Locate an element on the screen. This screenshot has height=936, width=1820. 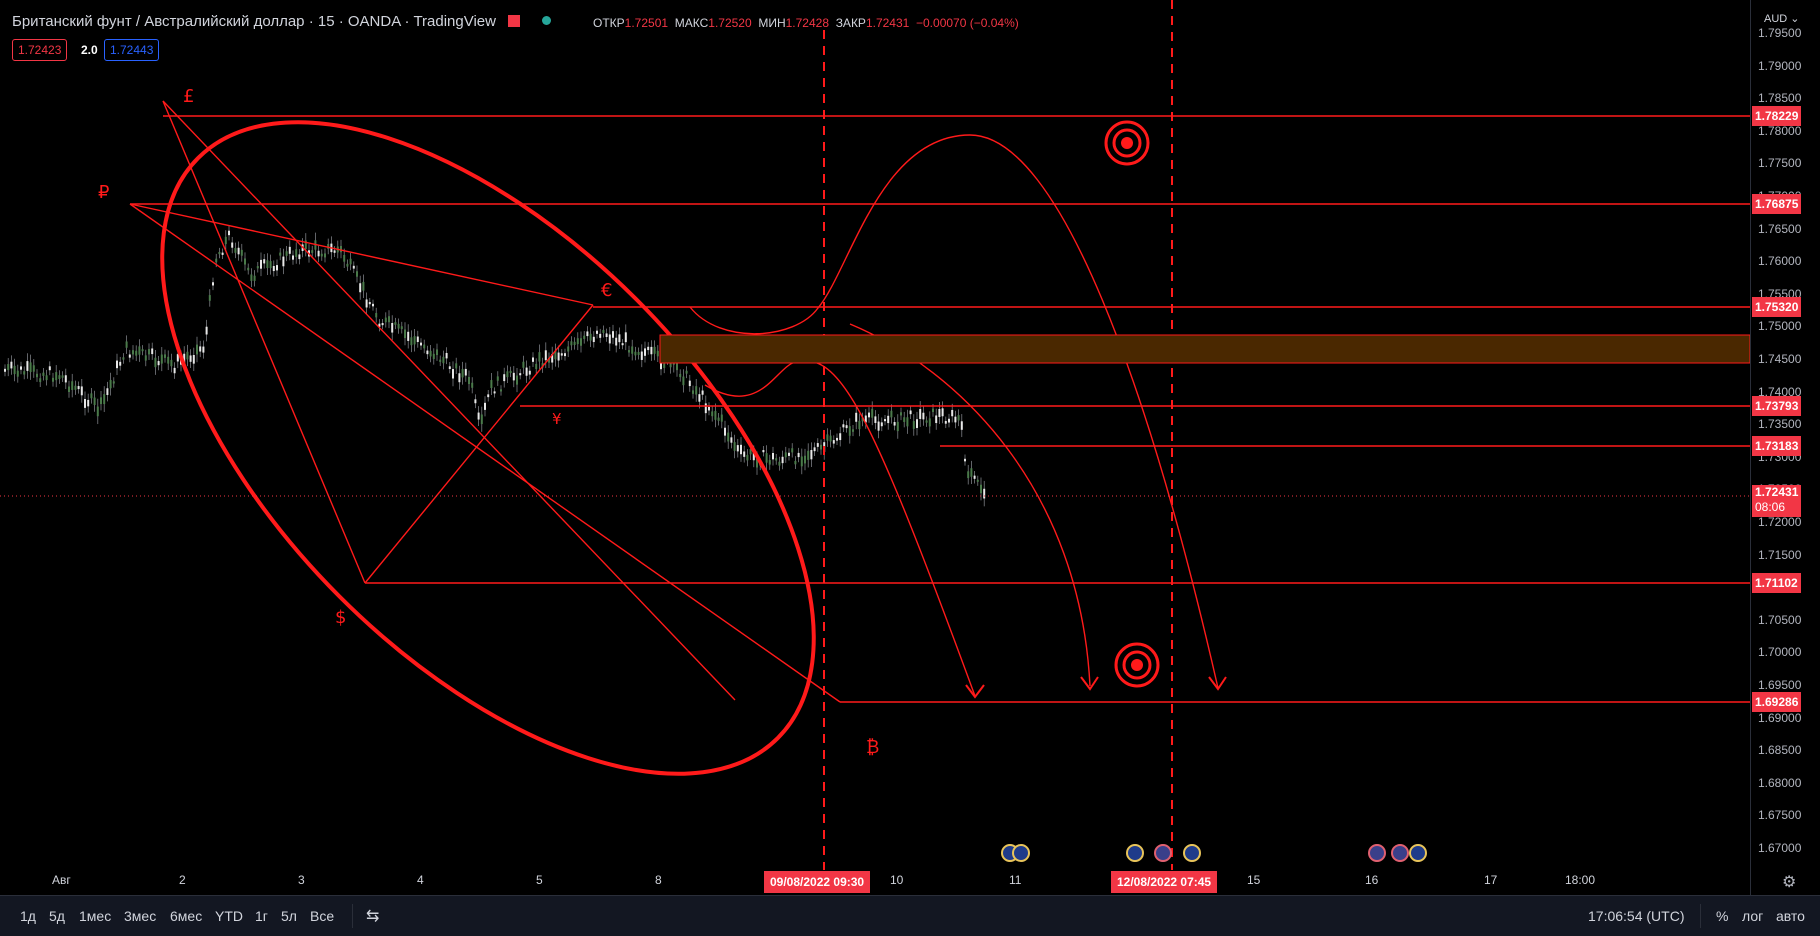
range-6m-button: 6мес is located at coordinates (186, 916).